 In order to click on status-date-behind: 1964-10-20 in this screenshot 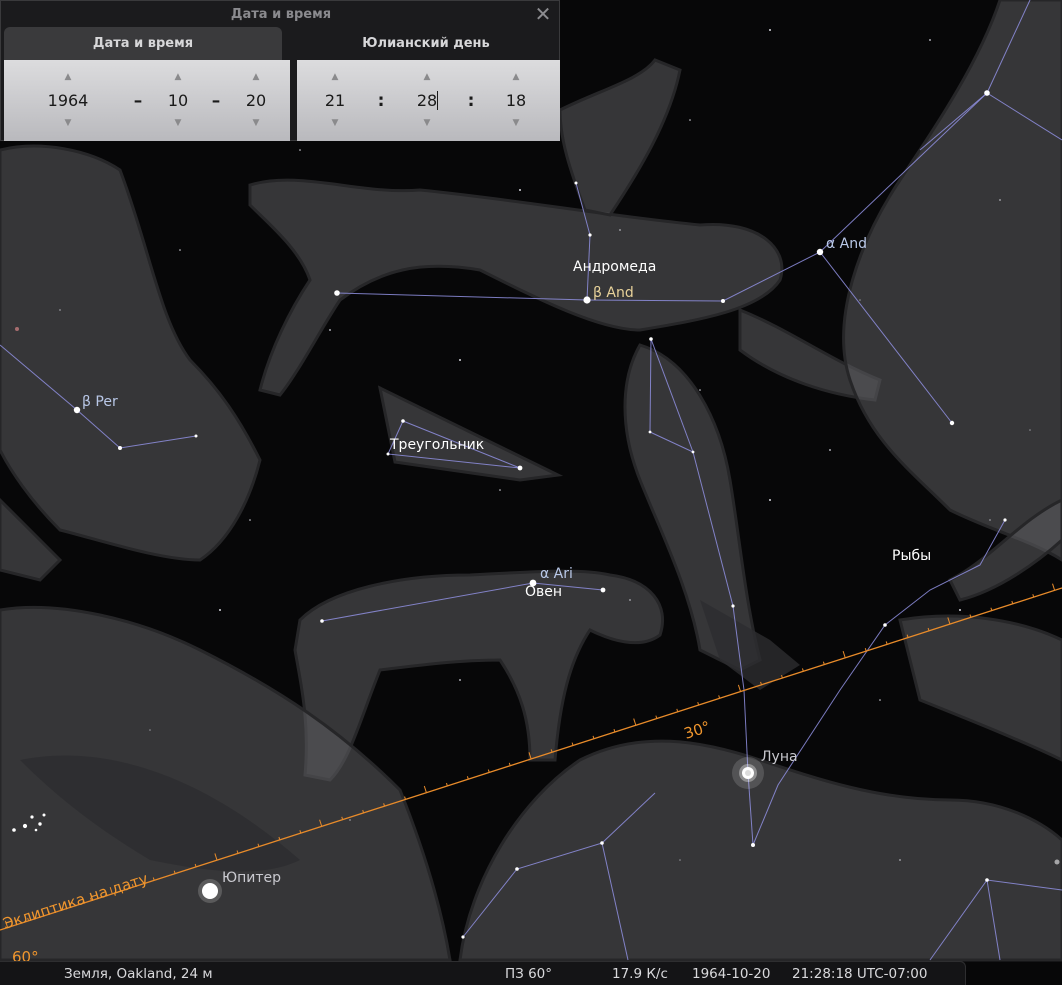, I will do `click(731, 974)`.